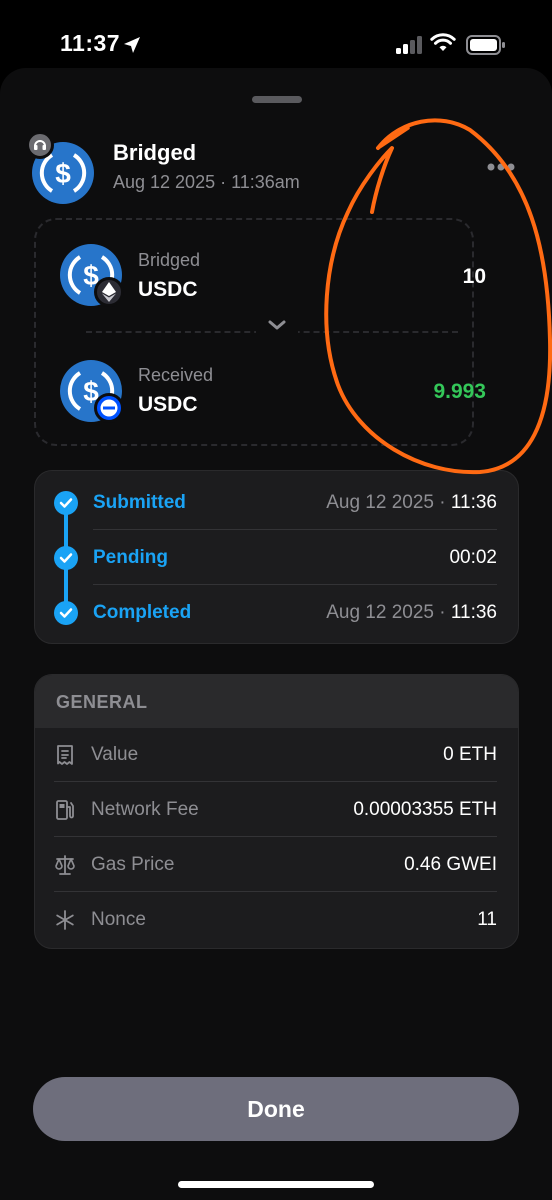 Image resolution: width=552 pixels, height=1200 pixels. Describe the element at coordinates (473, 557) in the screenshot. I see `timeline-step-value: 00:02` at that location.